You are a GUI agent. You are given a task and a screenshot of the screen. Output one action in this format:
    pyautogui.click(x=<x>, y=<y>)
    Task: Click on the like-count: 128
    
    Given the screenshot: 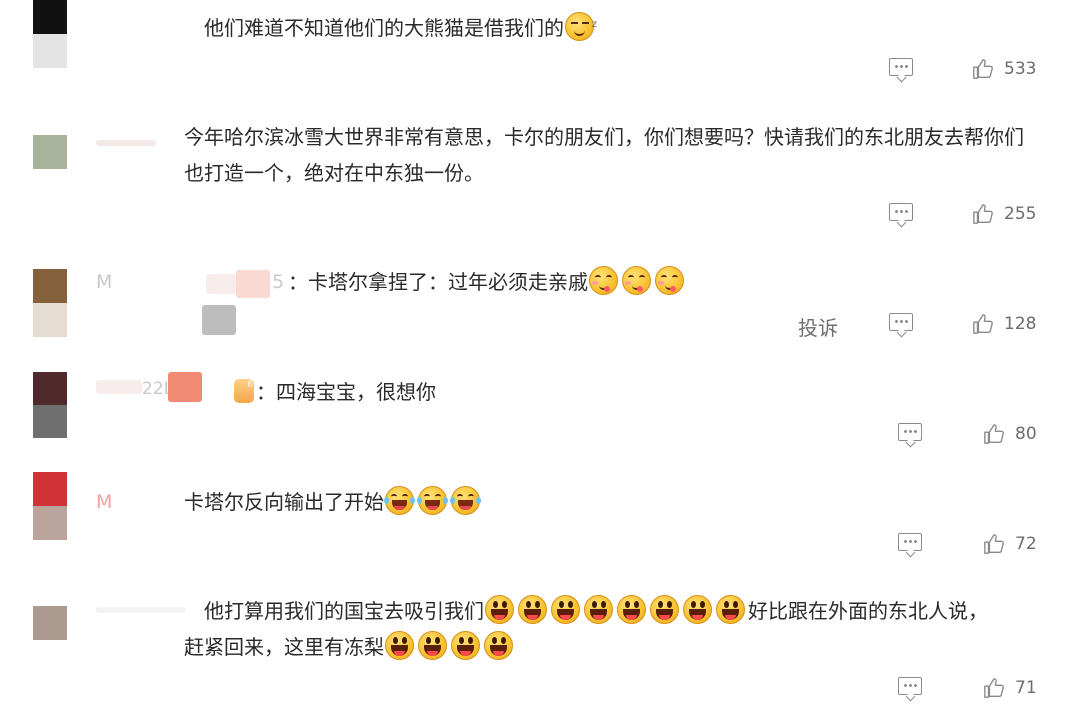 What is the action you would take?
    pyautogui.click(x=1020, y=324)
    